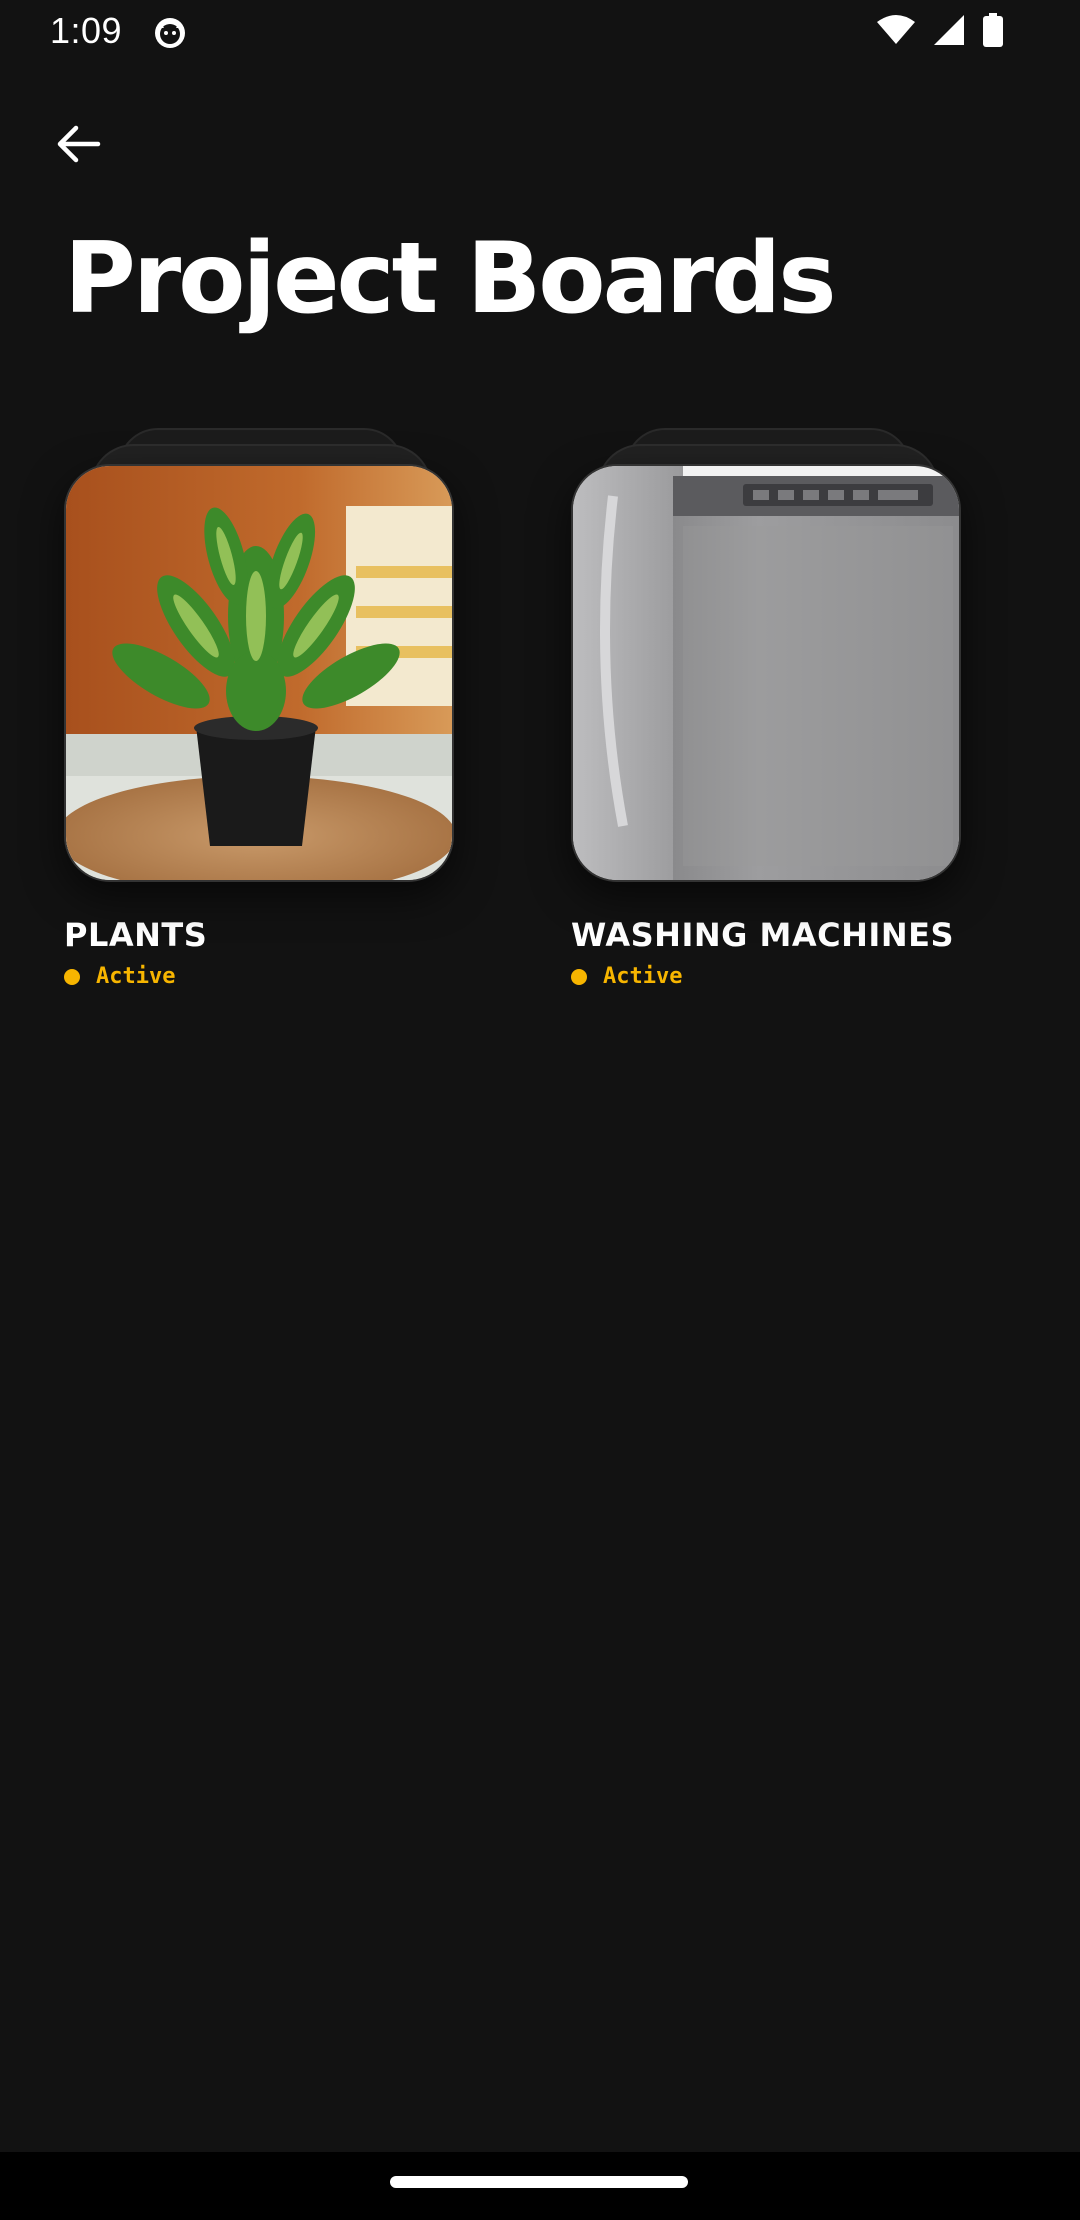 The height and width of the screenshot is (2220, 1080). What do you see at coordinates (993, 32) in the screenshot?
I see `battery-icon` at bounding box center [993, 32].